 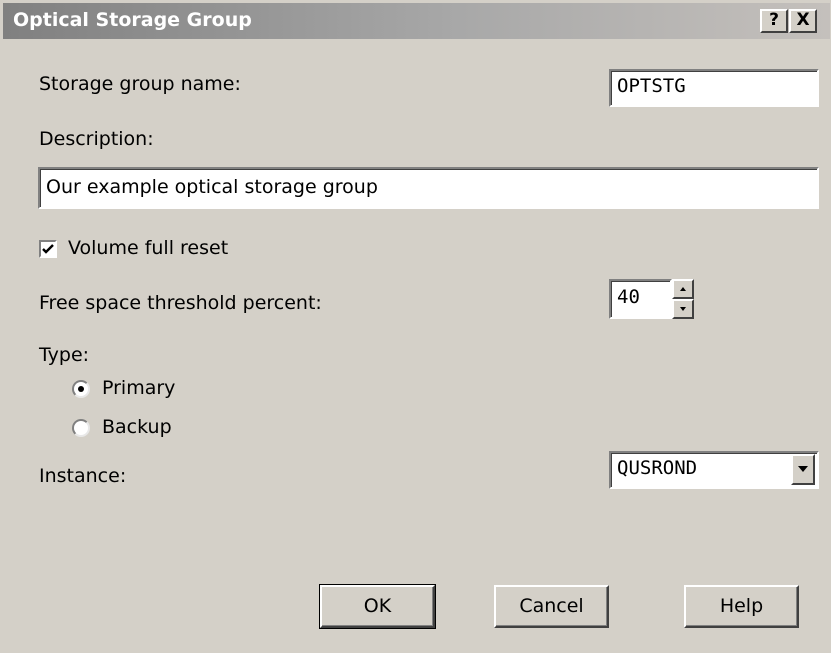 I want to click on description-label: Description:, so click(x=96, y=139).